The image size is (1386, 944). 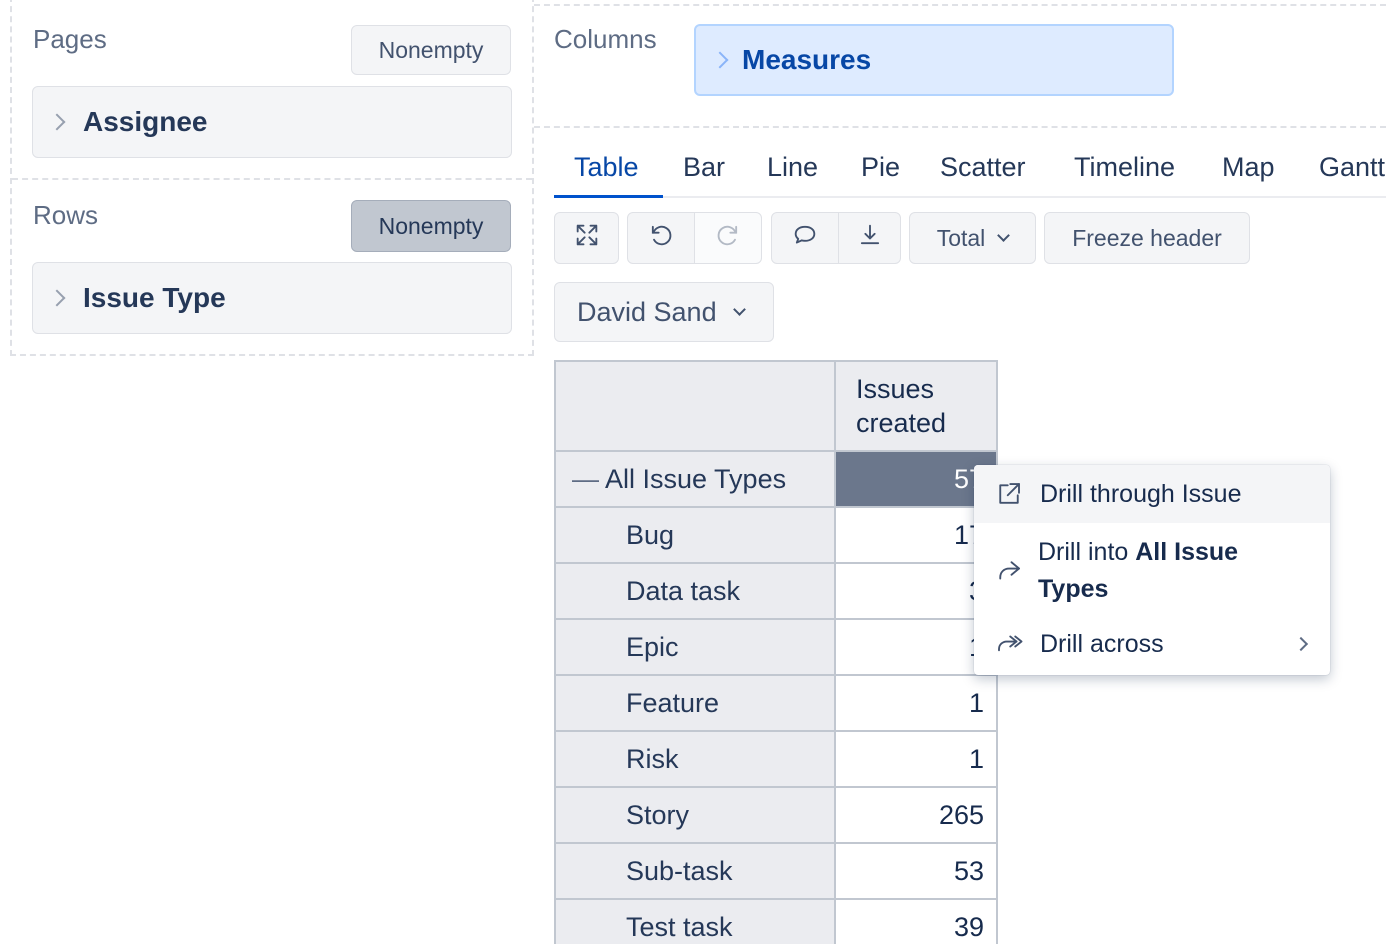 I want to click on fullscreen-icon, so click(x=587, y=238).